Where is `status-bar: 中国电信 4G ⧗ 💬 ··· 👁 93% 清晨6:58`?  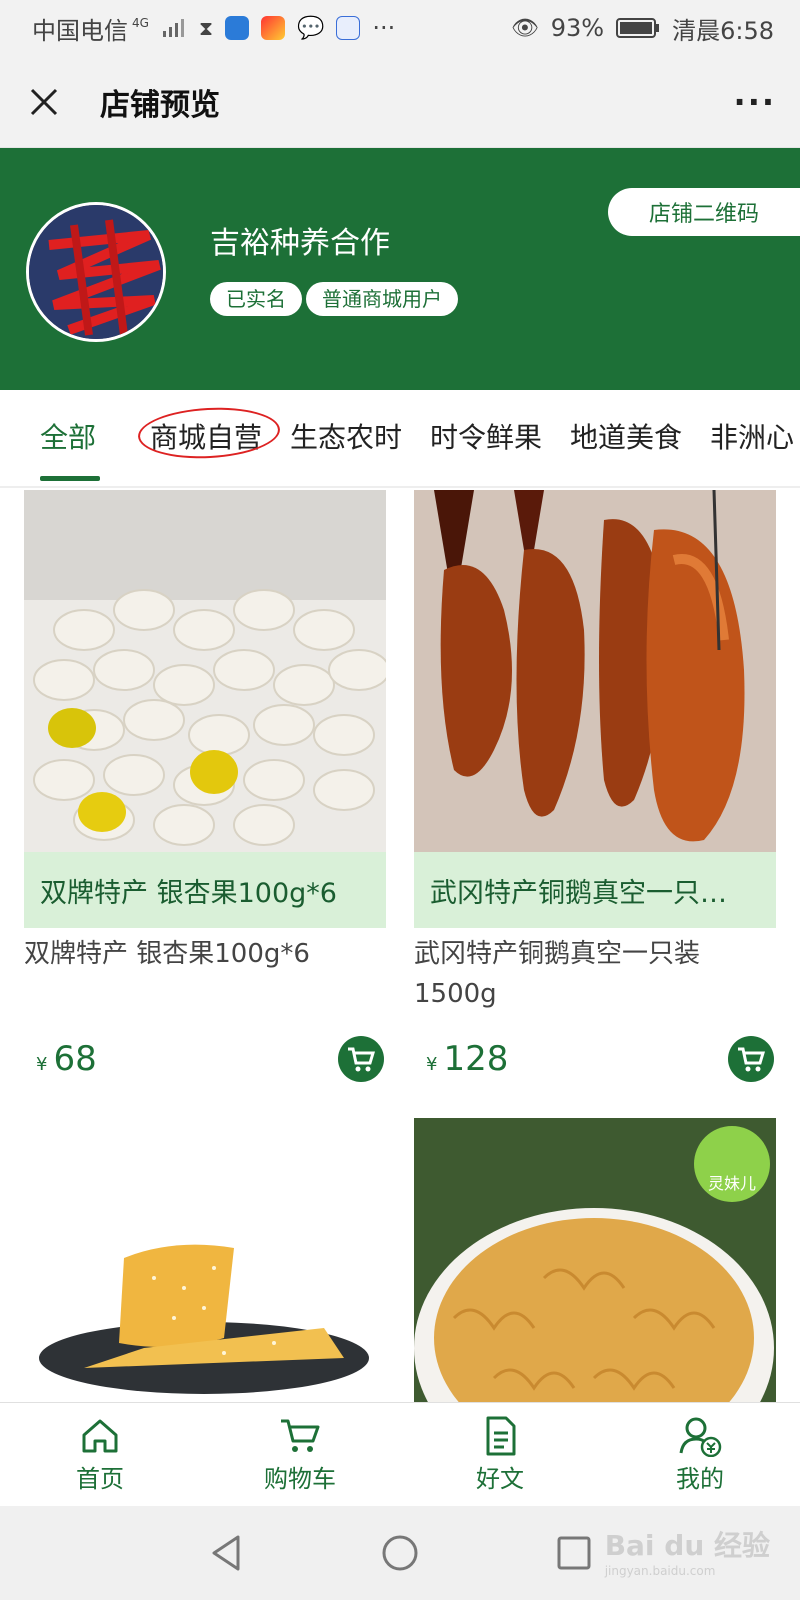
status-bar: 中国电信 4G ⧗ 💬 ··· 👁 93% 清晨6:58 is located at coordinates (400, 28).